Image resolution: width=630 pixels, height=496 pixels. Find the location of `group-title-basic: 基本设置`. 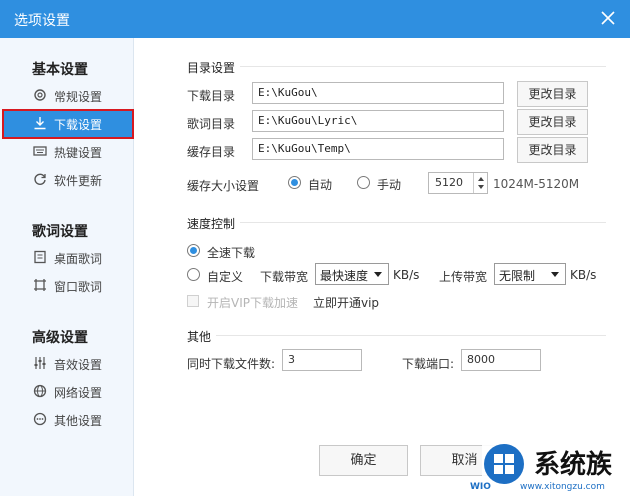

group-title-basic: 基本设置 is located at coordinates (60, 70).